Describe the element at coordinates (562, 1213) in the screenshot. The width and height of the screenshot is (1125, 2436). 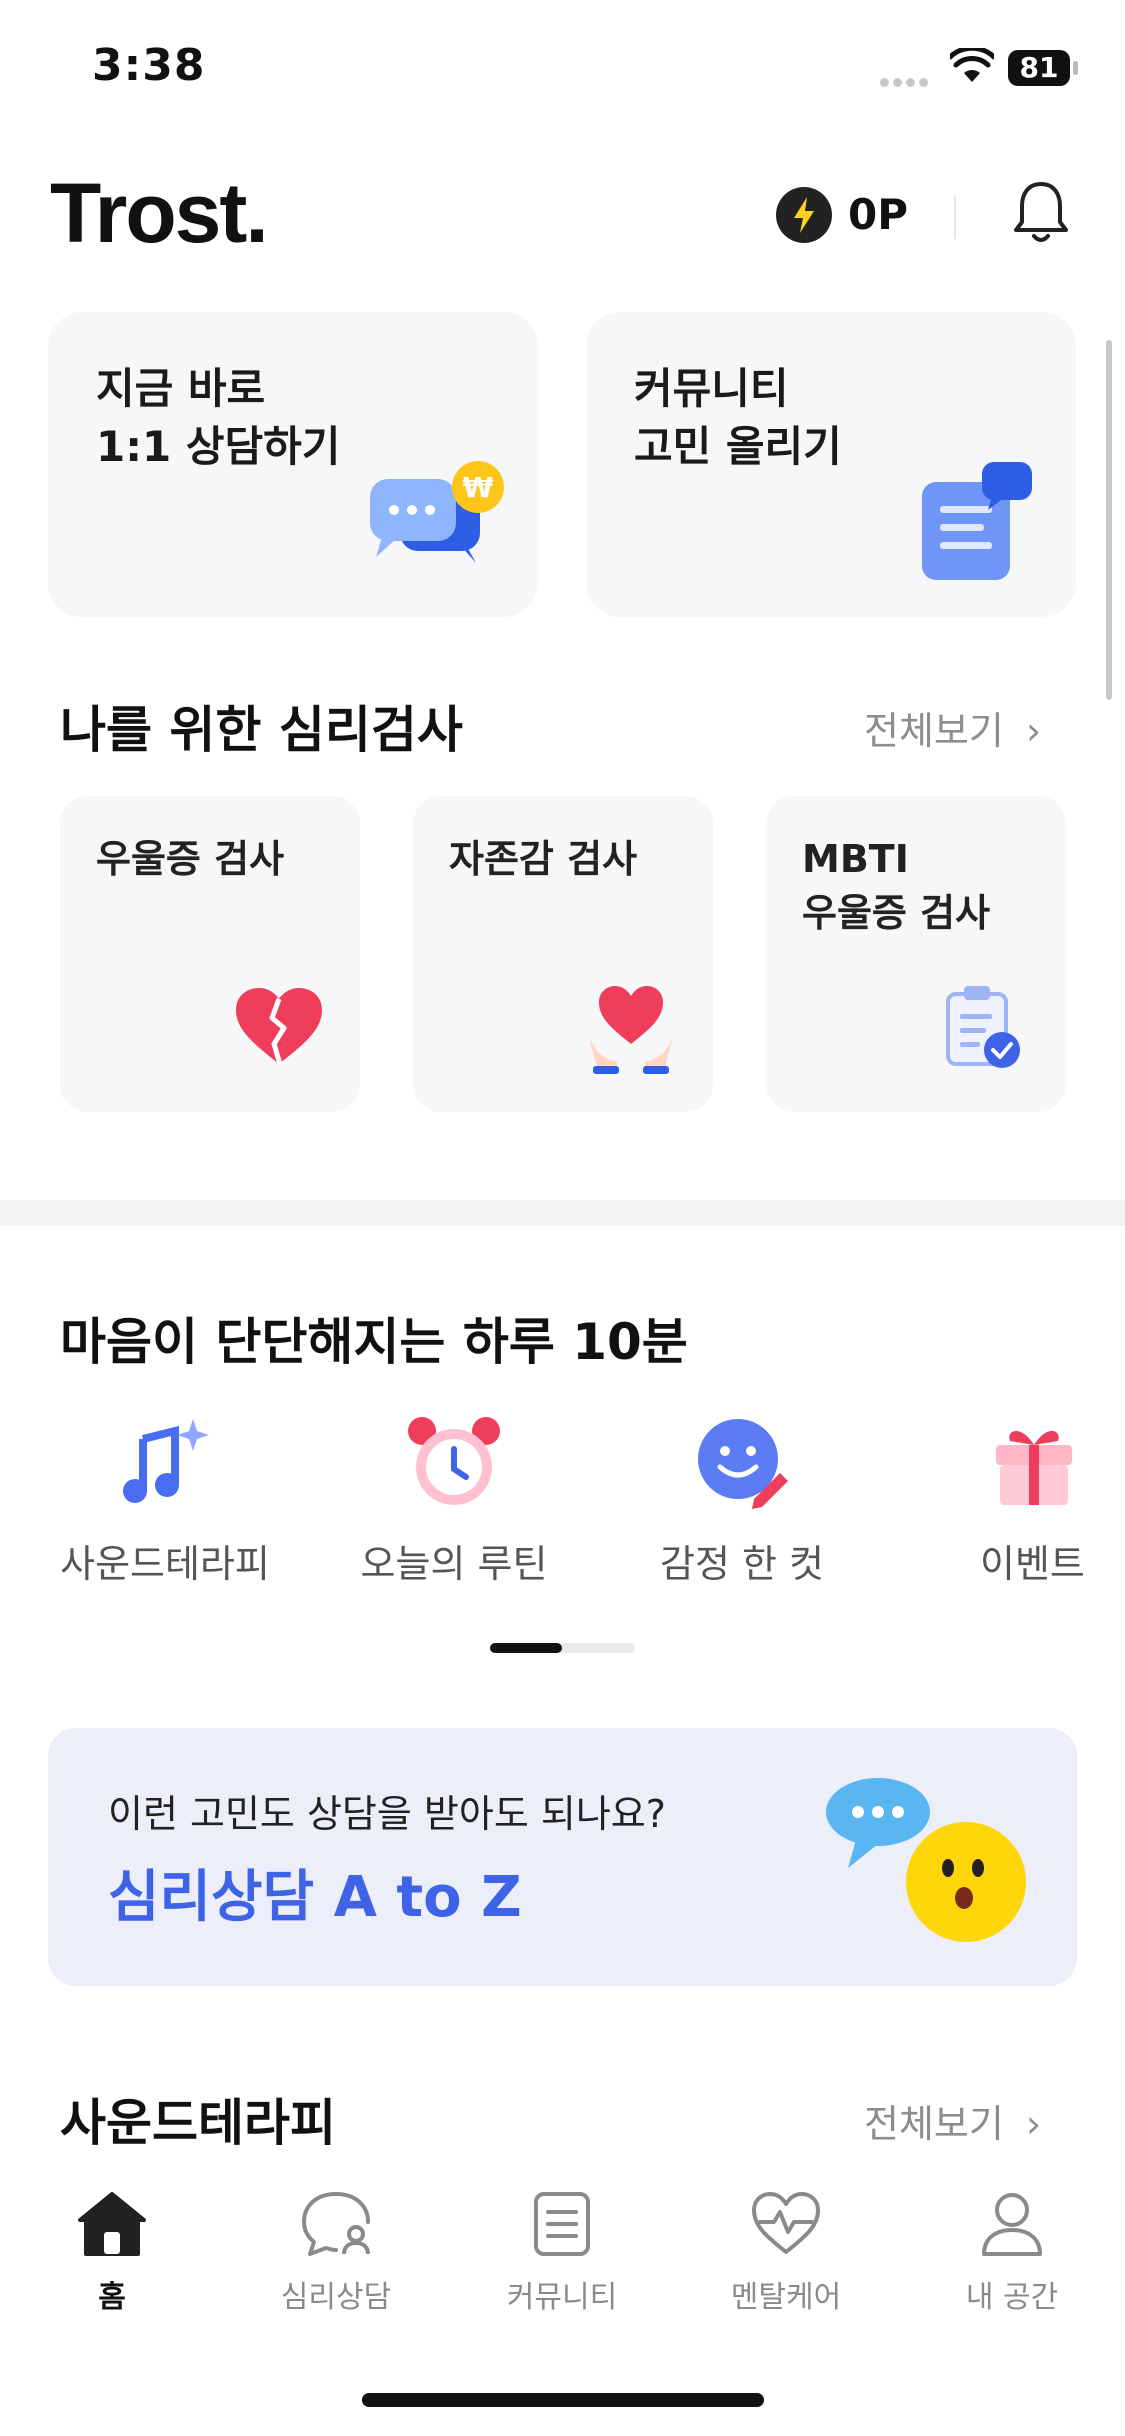
I see `section-divider` at that location.